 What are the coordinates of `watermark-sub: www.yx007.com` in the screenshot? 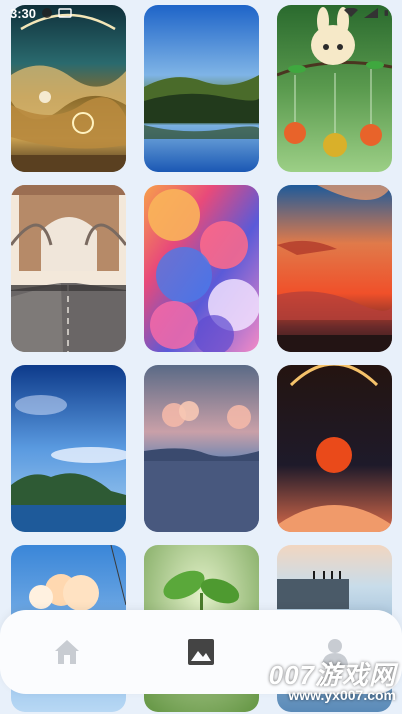 It's located at (342, 695).